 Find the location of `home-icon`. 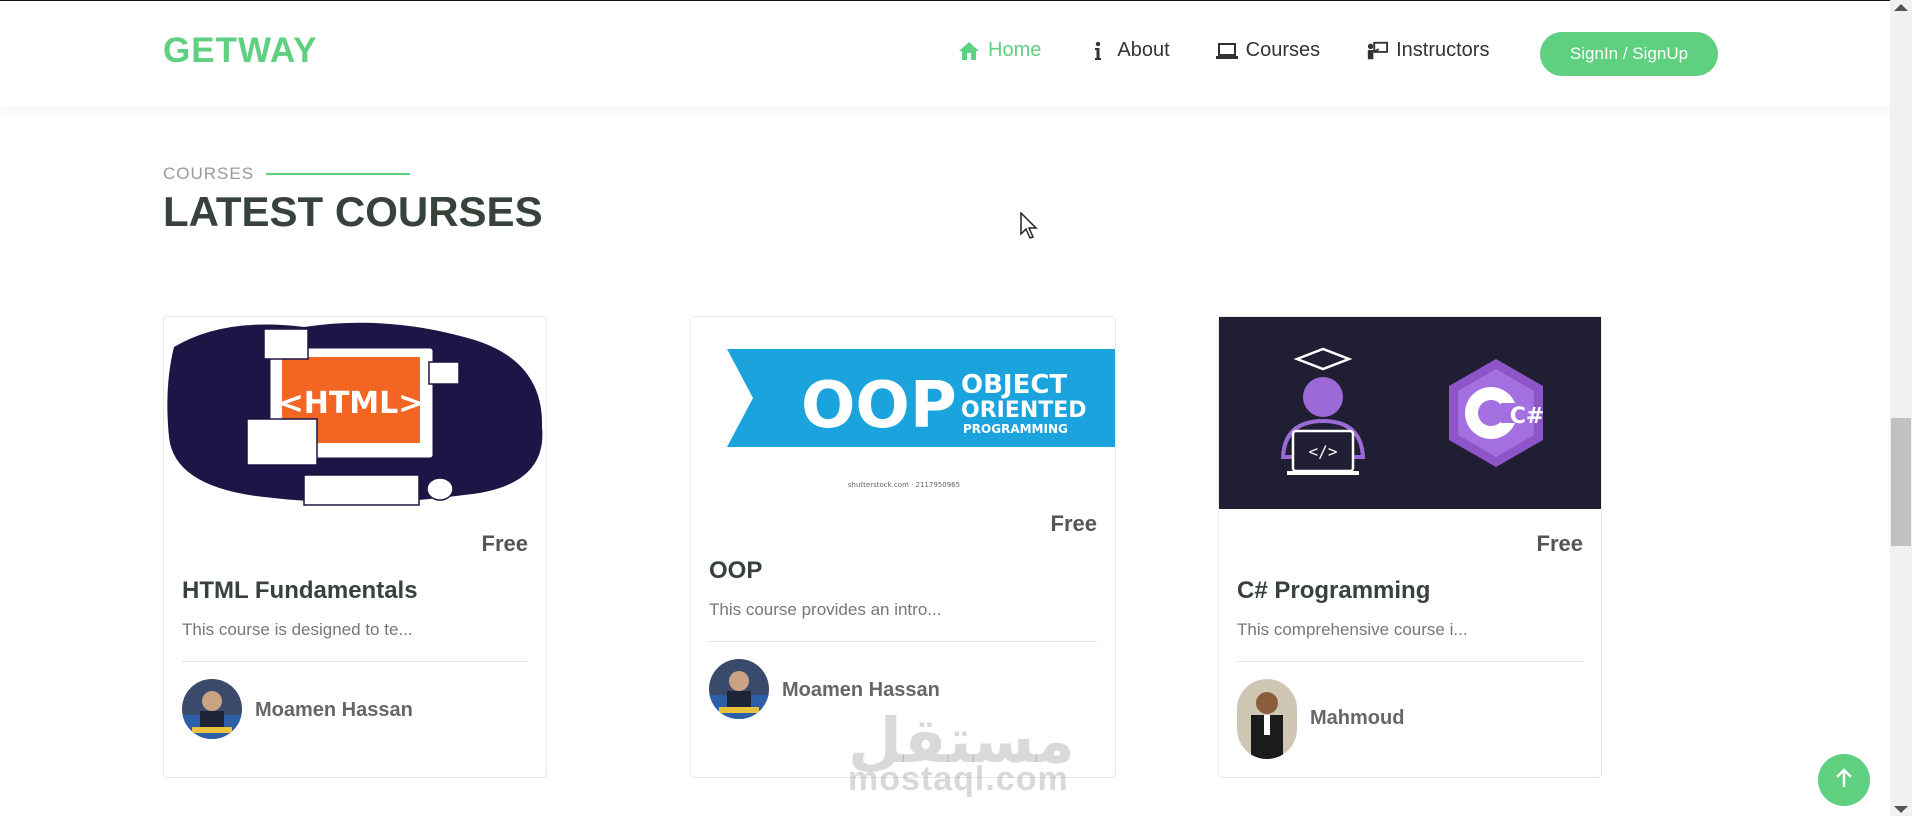

home-icon is located at coordinates (969, 51).